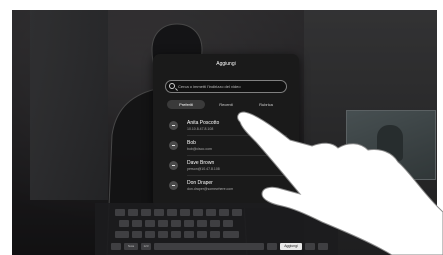 The image size is (443, 255). I want to click on keyboard-toggle-icon, so click(116, 246).